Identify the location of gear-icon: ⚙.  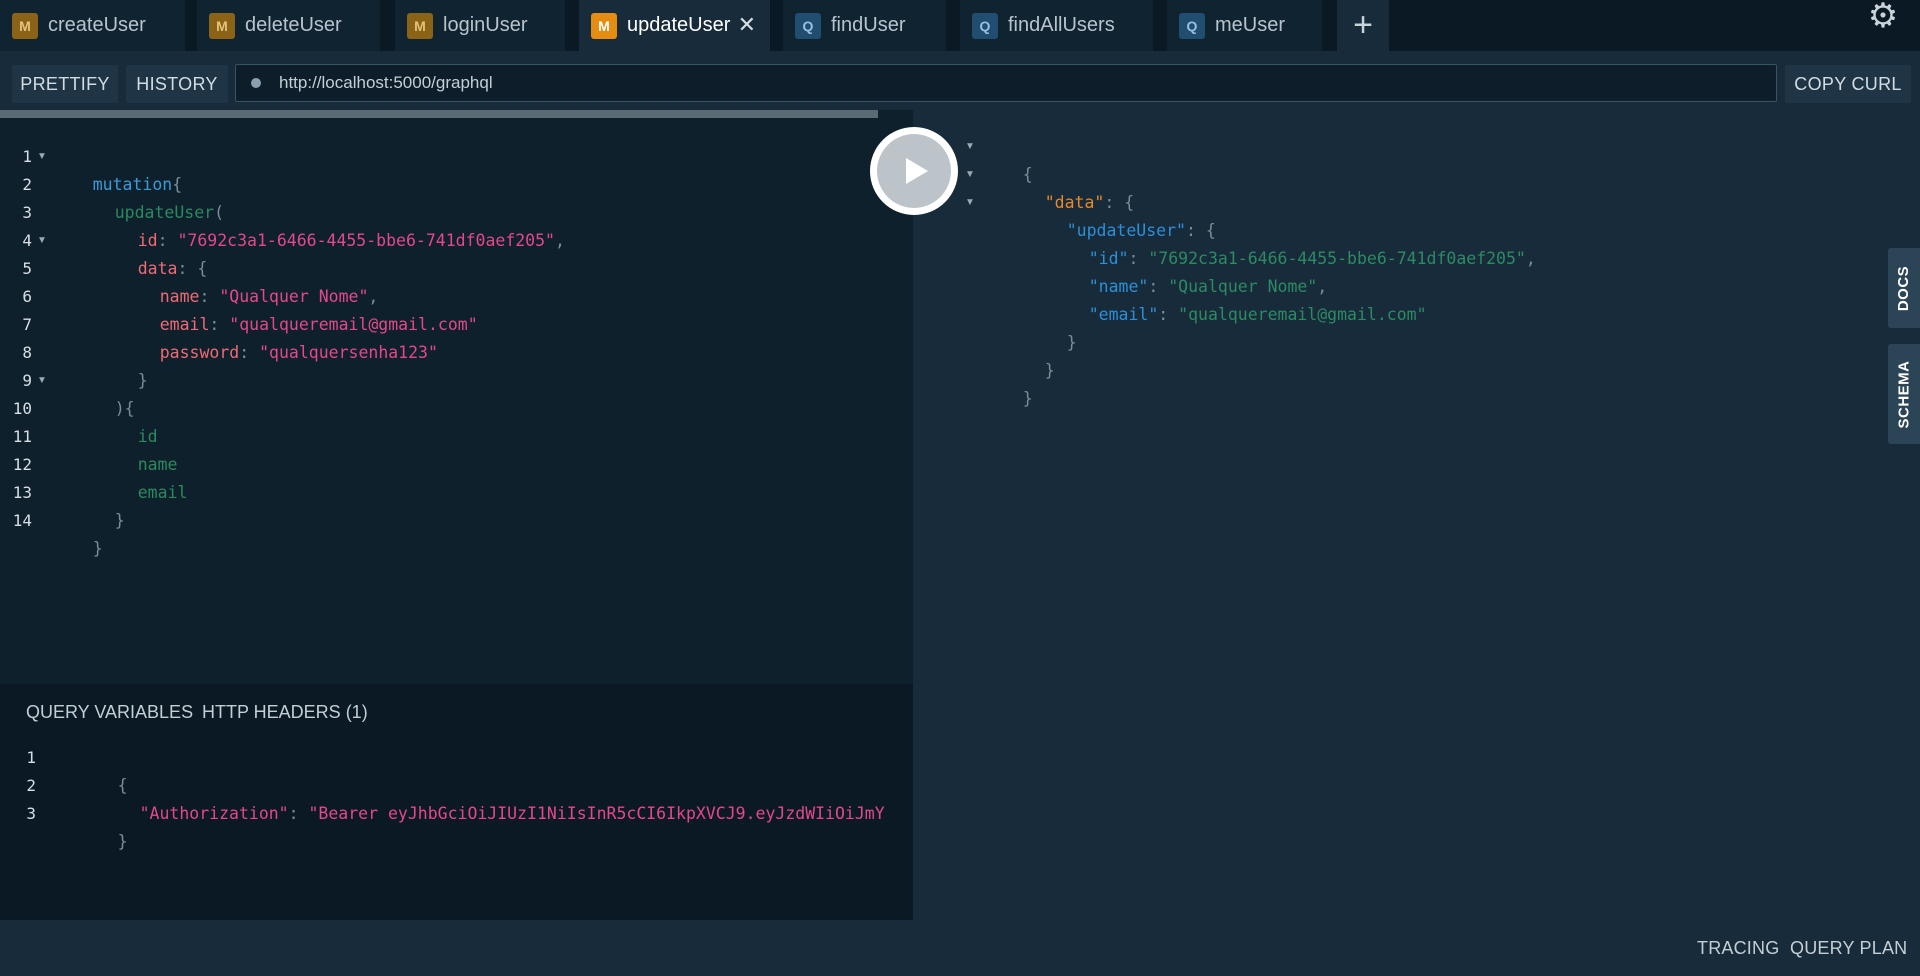
(1883, 17).